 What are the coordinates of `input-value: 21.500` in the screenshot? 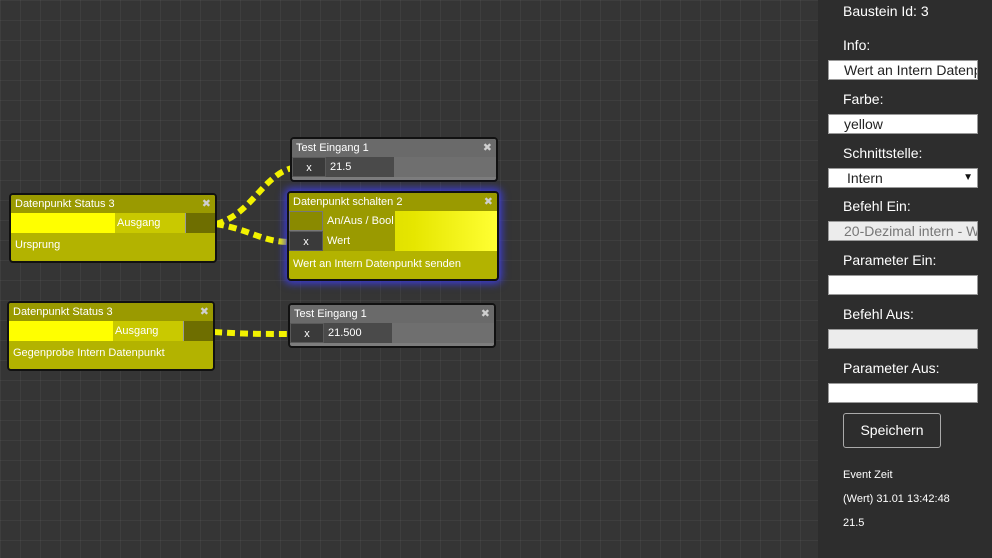 It's located at (358, 333).